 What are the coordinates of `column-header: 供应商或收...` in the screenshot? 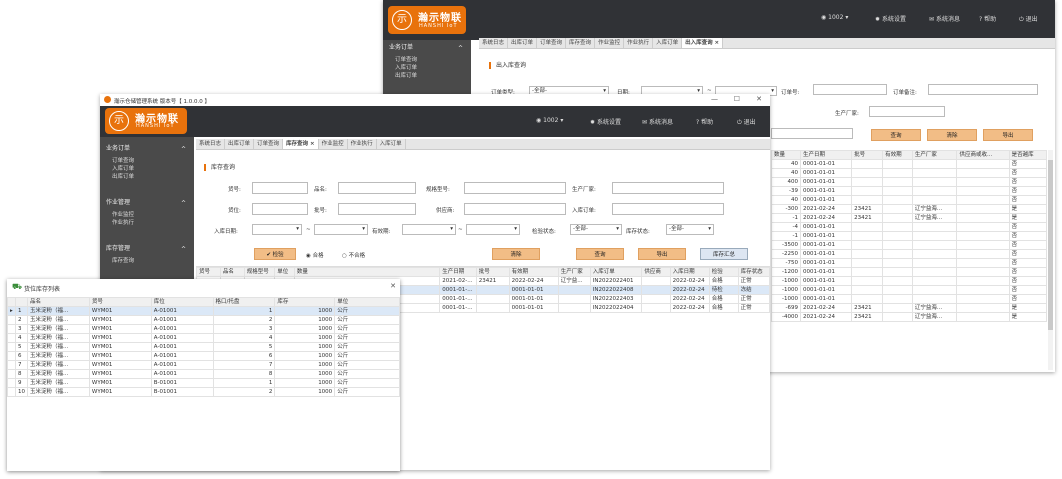 It's located at (983, 155).